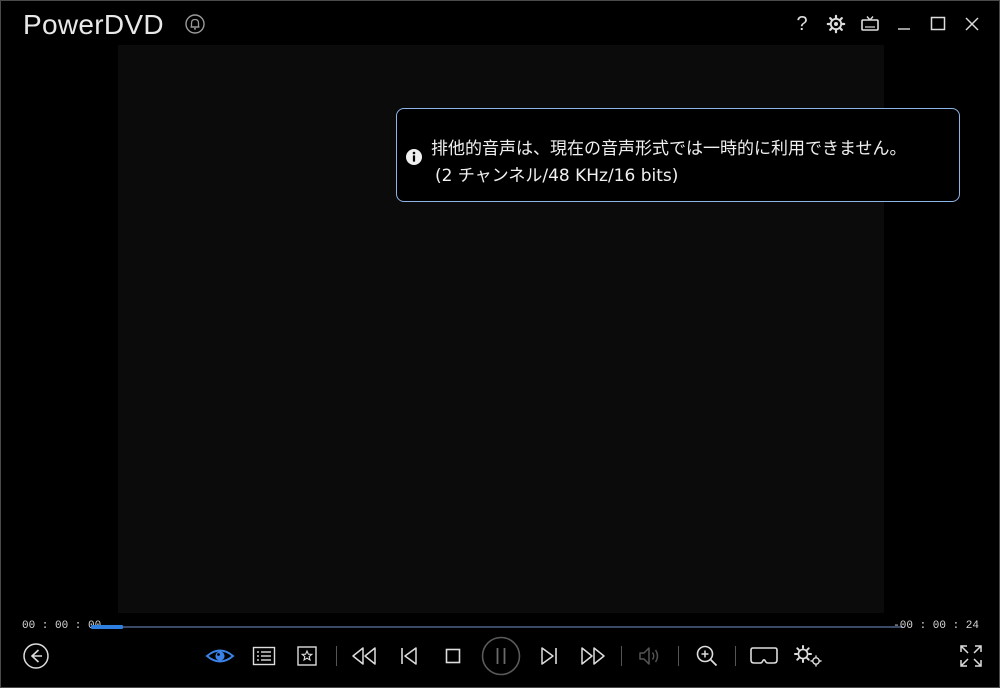 Image resolution: width=1000 pixels, height=688 pixels. I want to click on skip-previous-icon, so click(409, 656).